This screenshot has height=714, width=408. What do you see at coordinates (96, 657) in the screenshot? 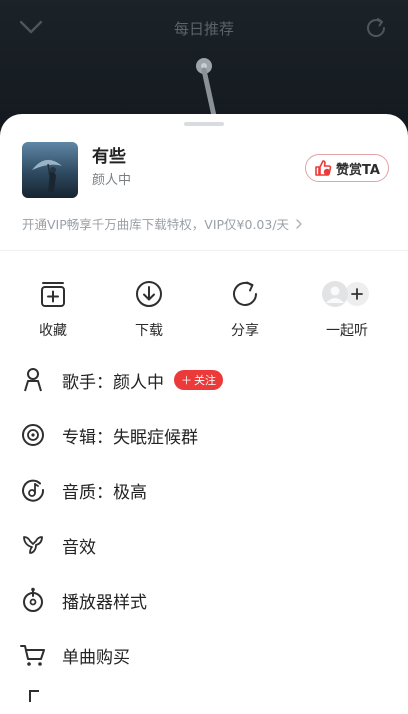
I see `purchase-text: 单曲购买` at bounding box center [96, 657].